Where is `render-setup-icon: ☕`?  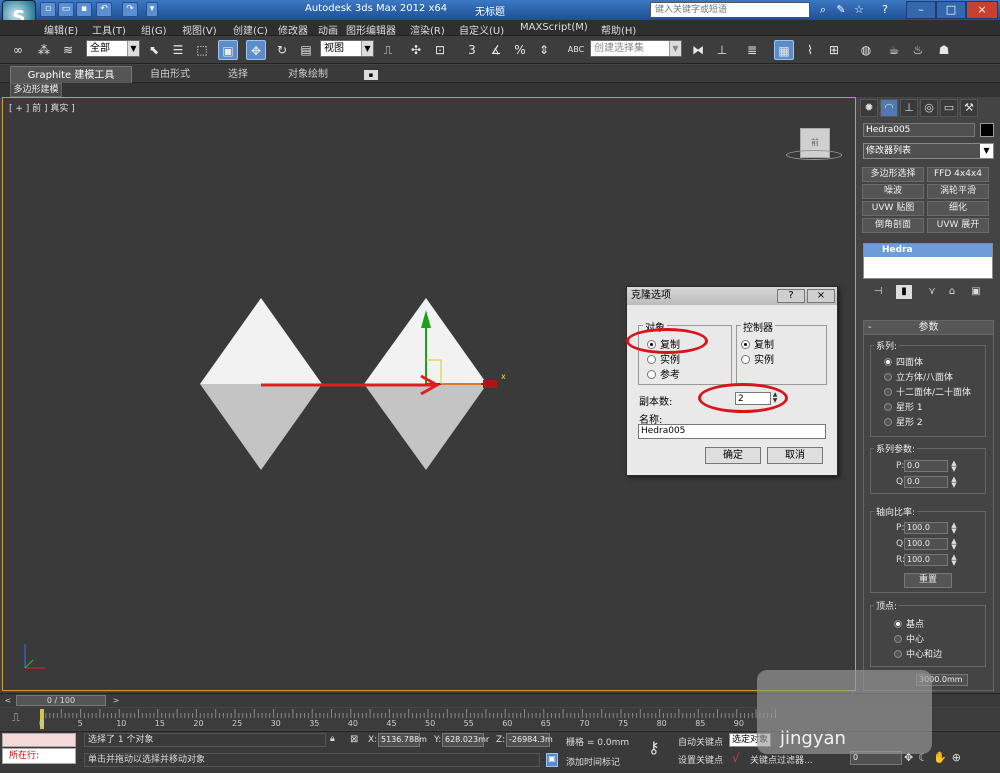 render-setup-icon: ☕ is located at coordinates (894, 50).